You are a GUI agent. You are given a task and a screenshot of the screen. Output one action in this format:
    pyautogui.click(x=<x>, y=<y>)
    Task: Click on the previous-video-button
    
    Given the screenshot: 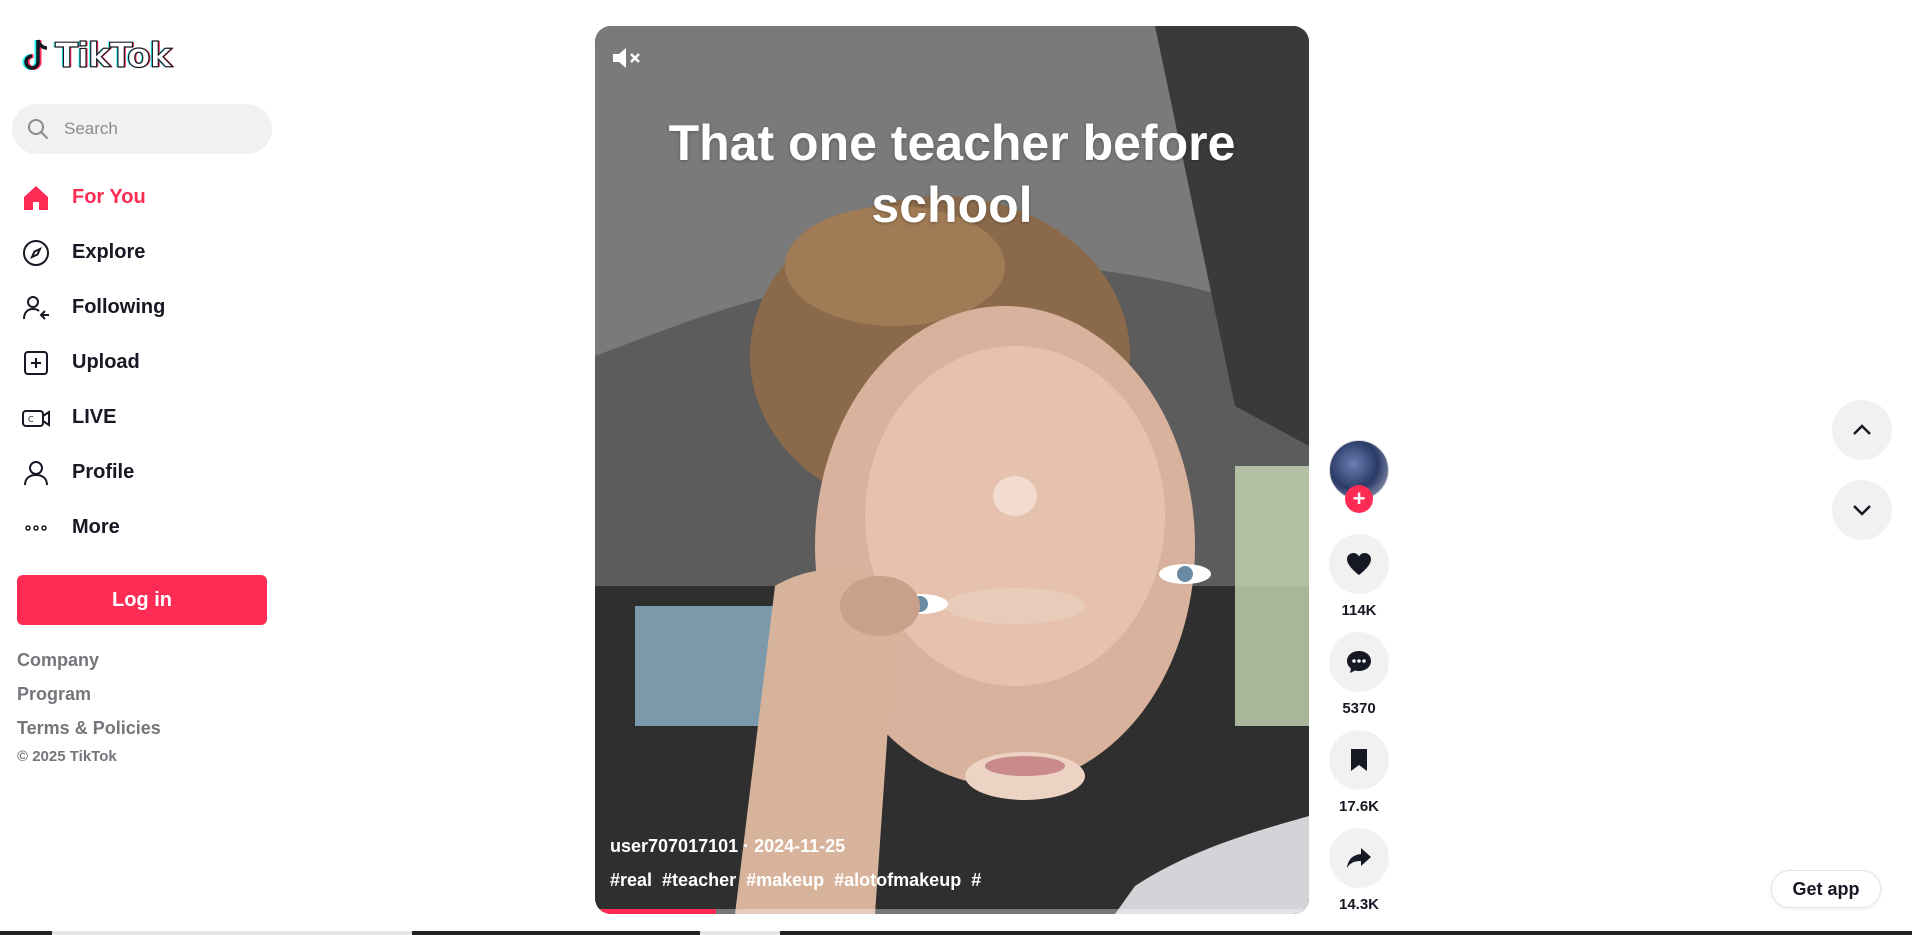 What is the action you would take?
    pyautogui.click(x=1862, y=430)
    